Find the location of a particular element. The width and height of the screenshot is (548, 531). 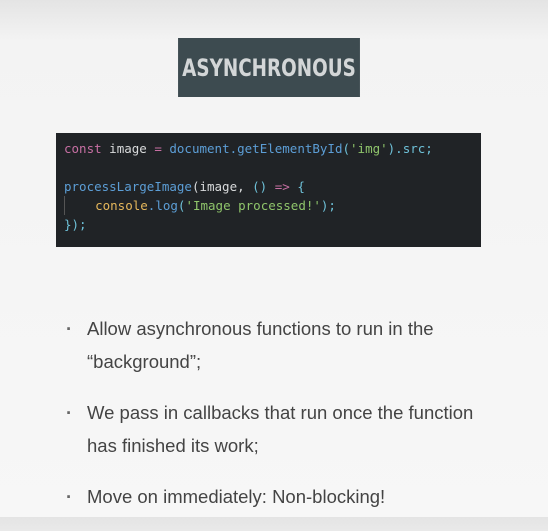

code-token: () is located at coordinates (260, 186).